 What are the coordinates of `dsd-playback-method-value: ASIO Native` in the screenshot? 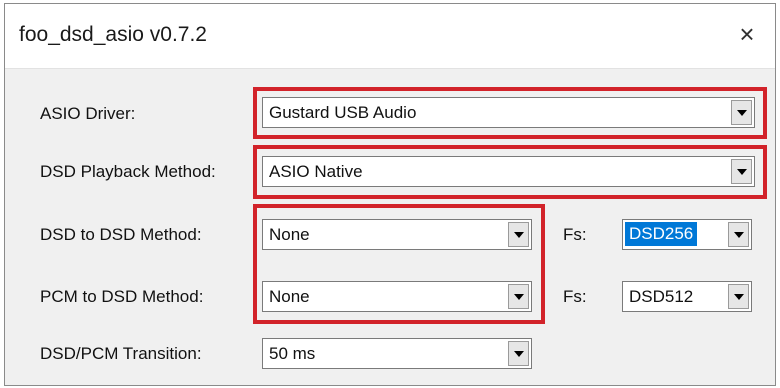 It's located at (316, 171).